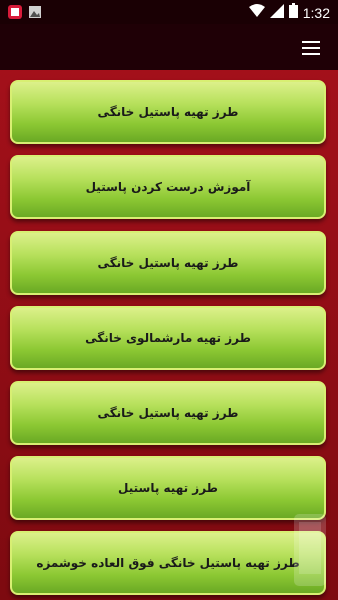 The image size is (338, 600). I want to click on list-item: آموزش درست کردن پاستیل, so click(168, 187).